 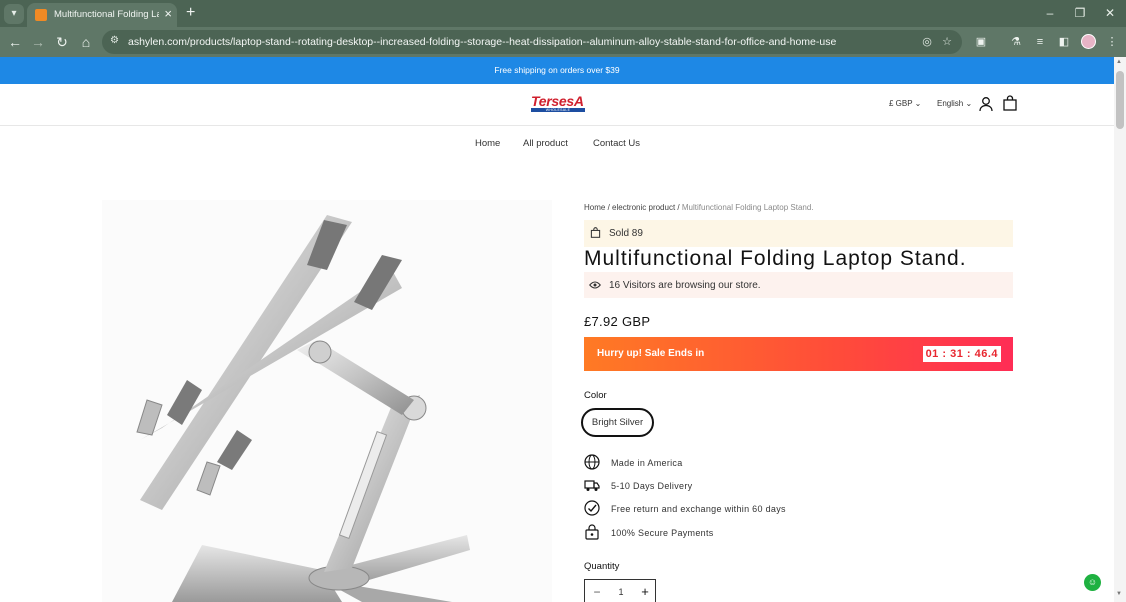 What do you see at coordinates (38, 42) in the screenshot?
I see `forward-icon: →` at bounding box center [38, 42].